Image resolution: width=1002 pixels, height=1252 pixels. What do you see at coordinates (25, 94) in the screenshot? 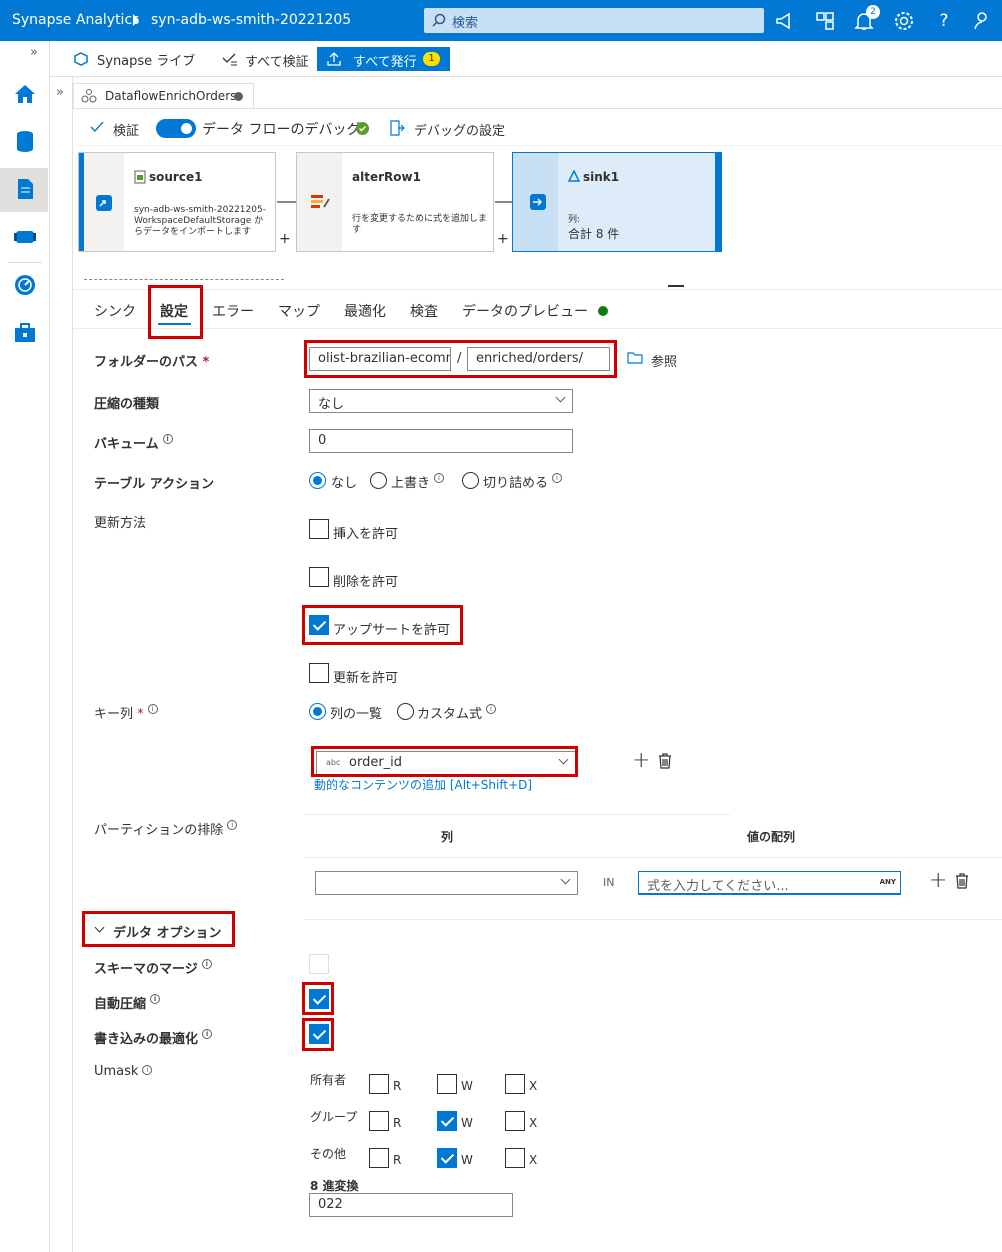
I see `home-icon` at bounding box center [25, 94].